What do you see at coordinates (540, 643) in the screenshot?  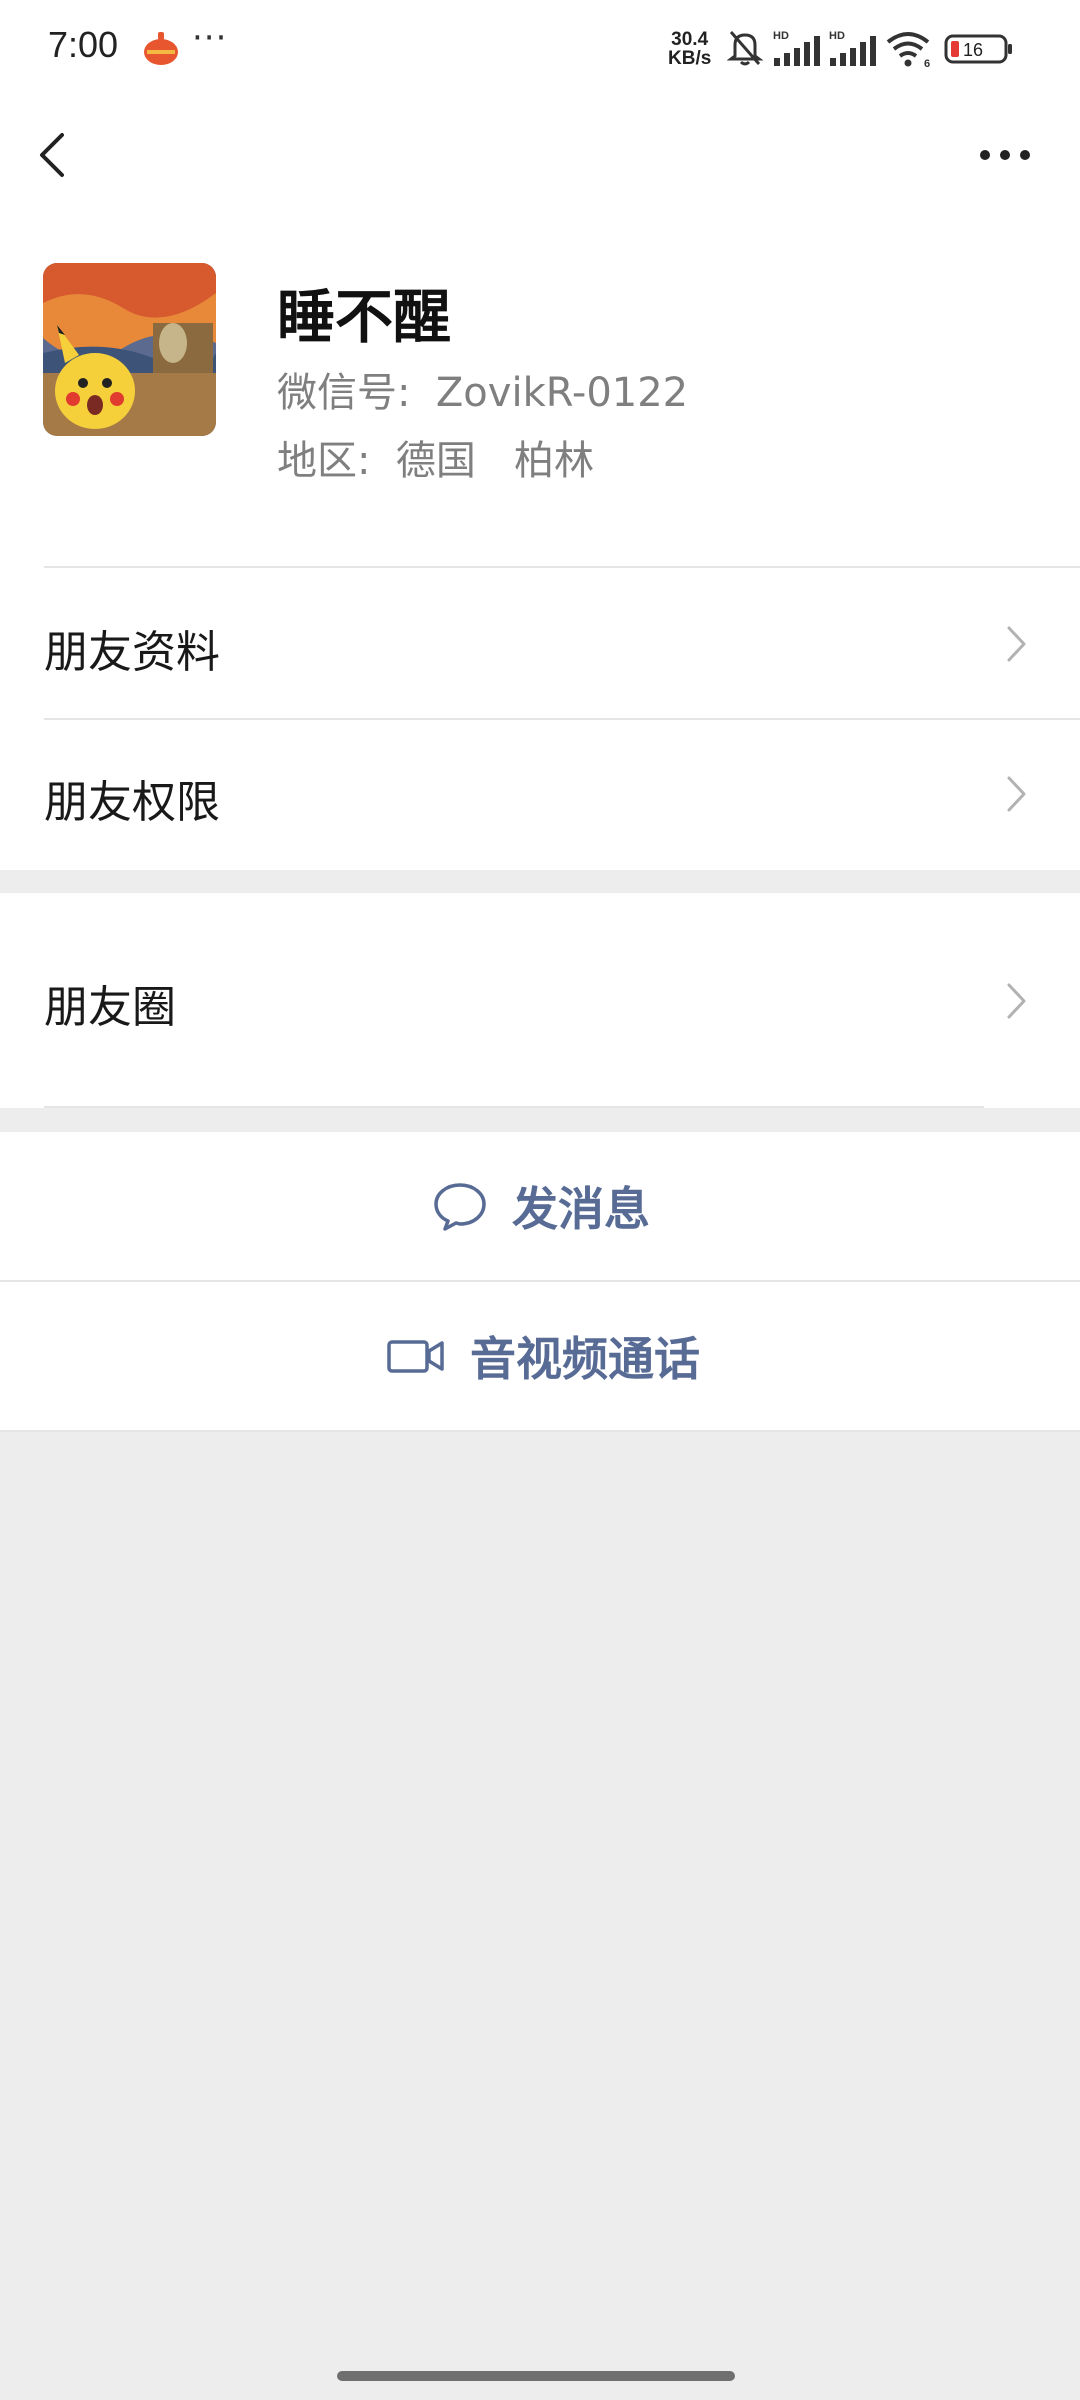 I see `friend-info-row: 朋友资料` at bounding box center [540, 643].